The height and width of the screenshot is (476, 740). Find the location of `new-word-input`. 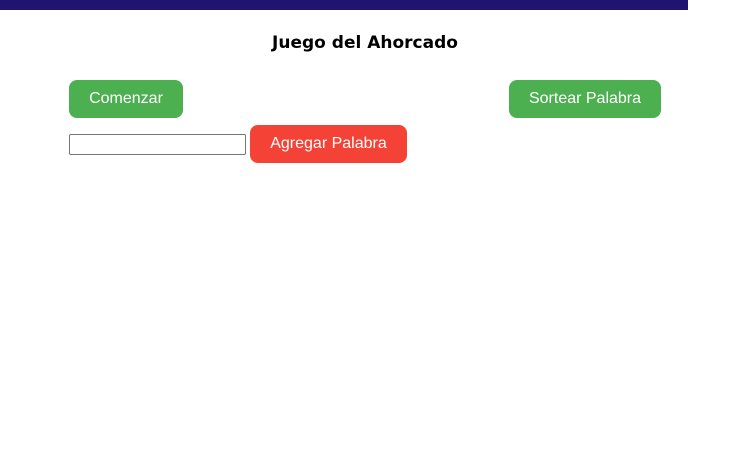

new-word-input is located at coordinates (157, 144).